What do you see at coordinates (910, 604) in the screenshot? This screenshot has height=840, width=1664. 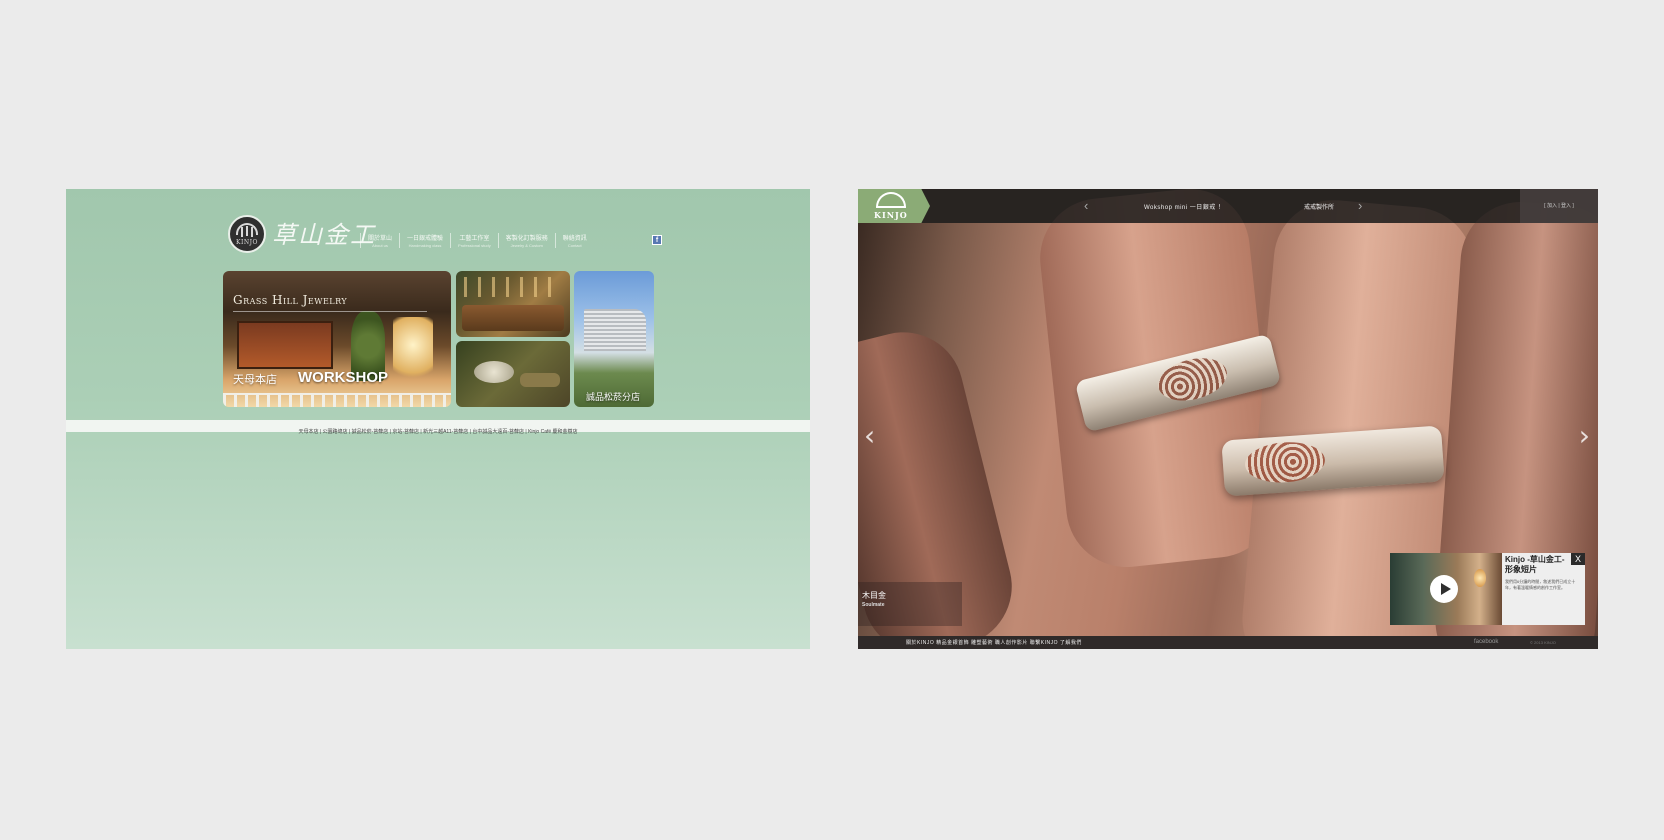 I see `slide-caption: 木目金 Soulmate` at bounding box center [910, 604].